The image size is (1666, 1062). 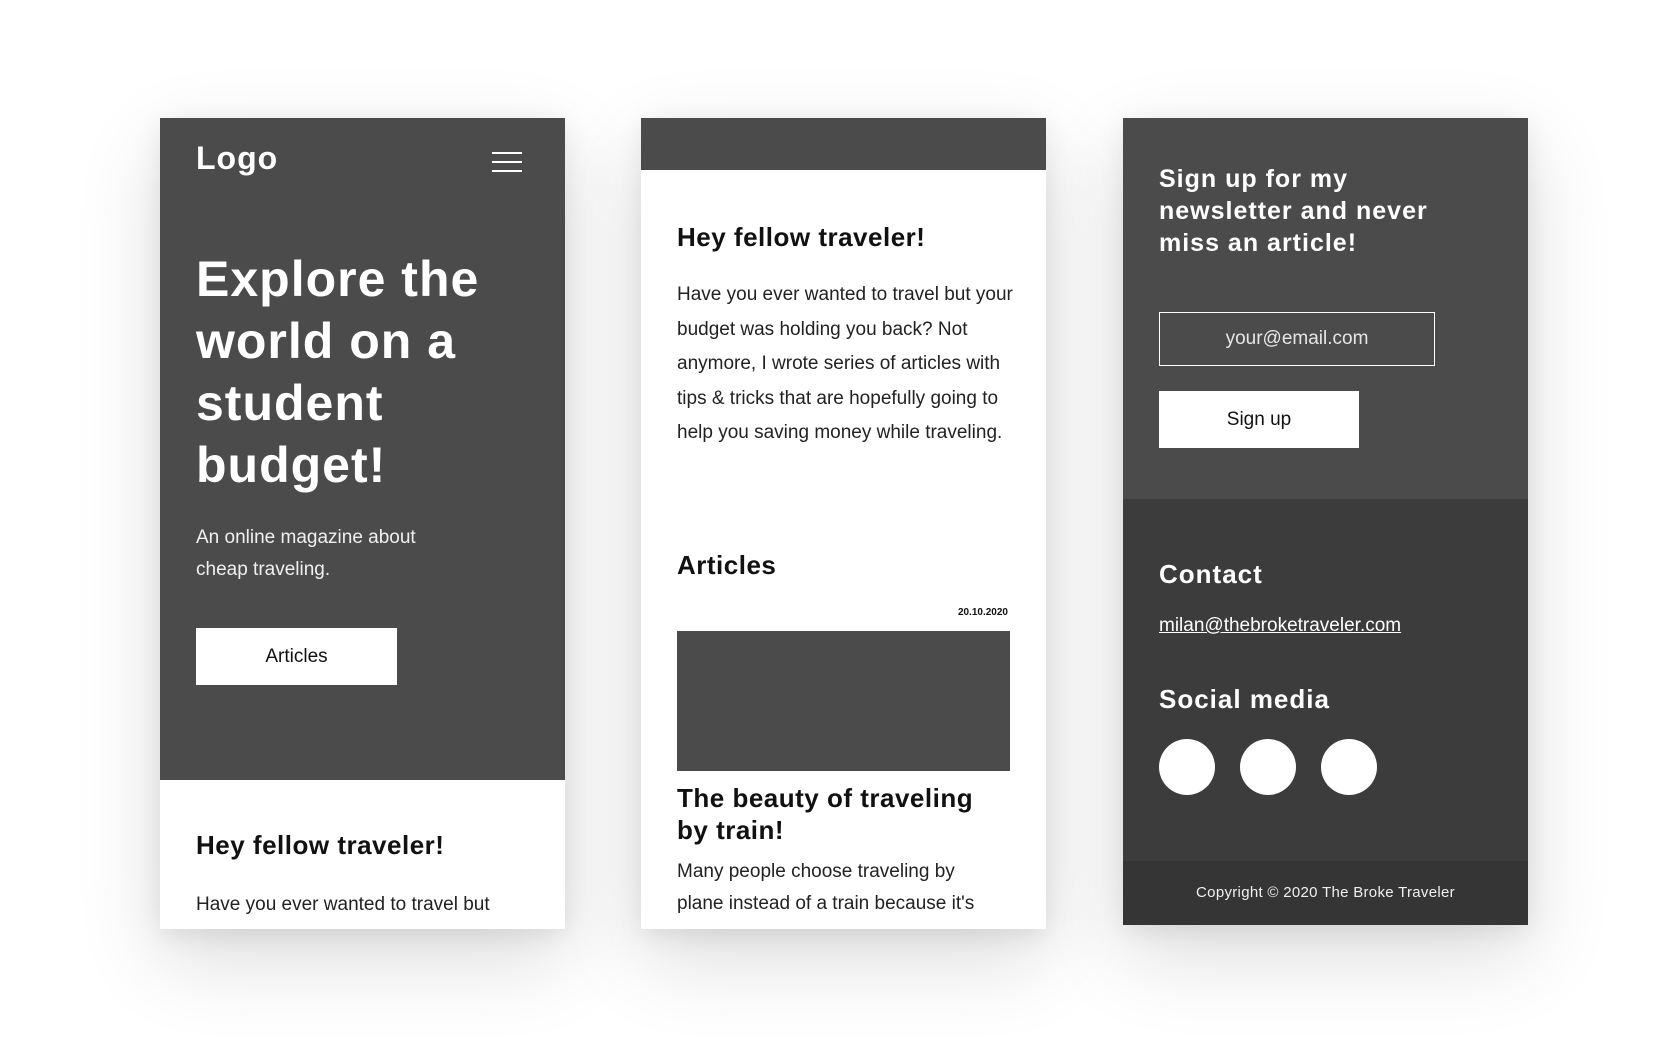 I want to click on article-title: The beauty of traveling by train!, so click(x=842, y=814).